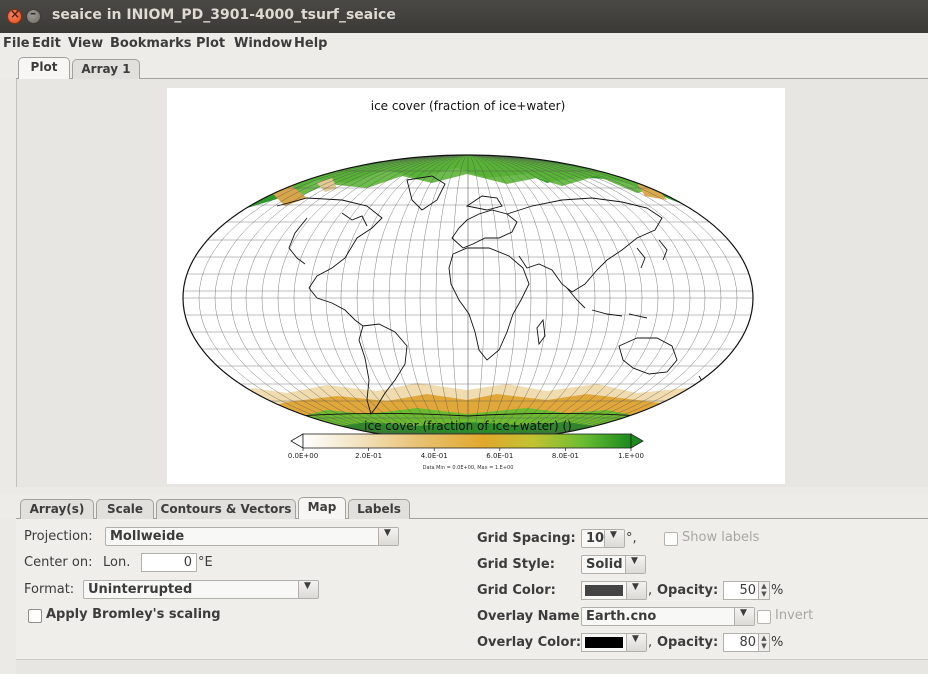 The width and height of the screenshot is (928, 674). I want to click on colorbar, so click(467, 441).